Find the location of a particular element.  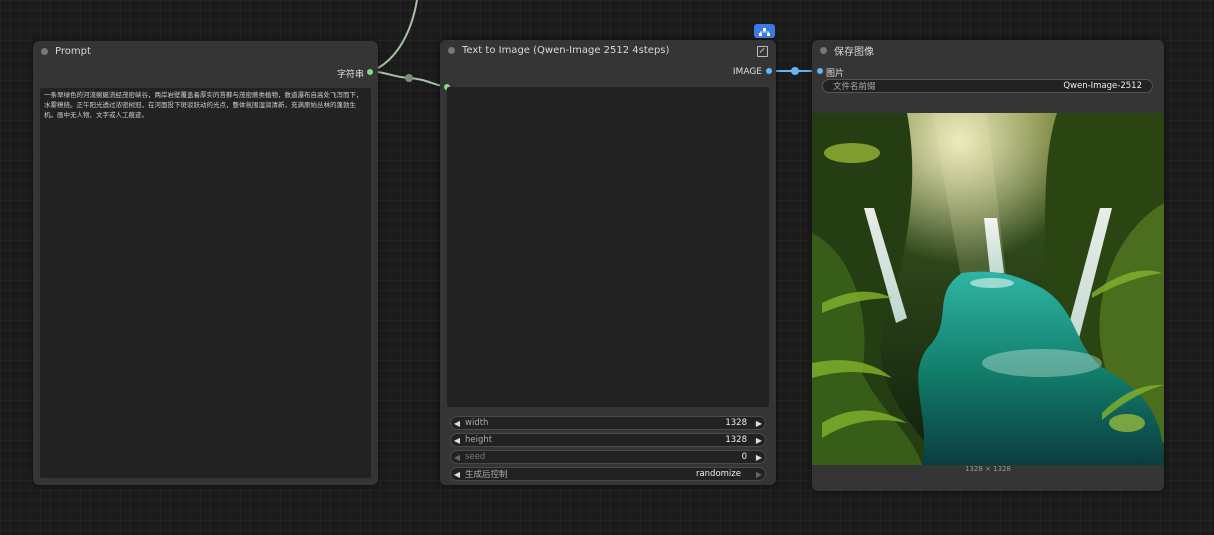

width-label: width is located at coordinates (477, 423).